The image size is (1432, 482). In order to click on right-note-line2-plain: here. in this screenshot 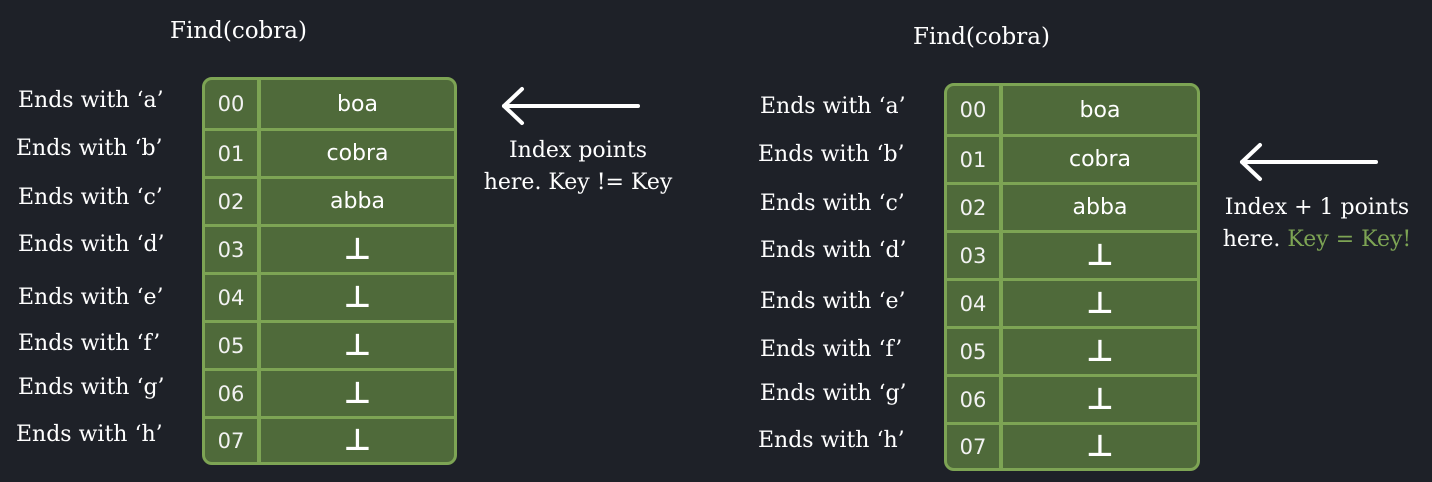, I will do `click(1251, 239)`.